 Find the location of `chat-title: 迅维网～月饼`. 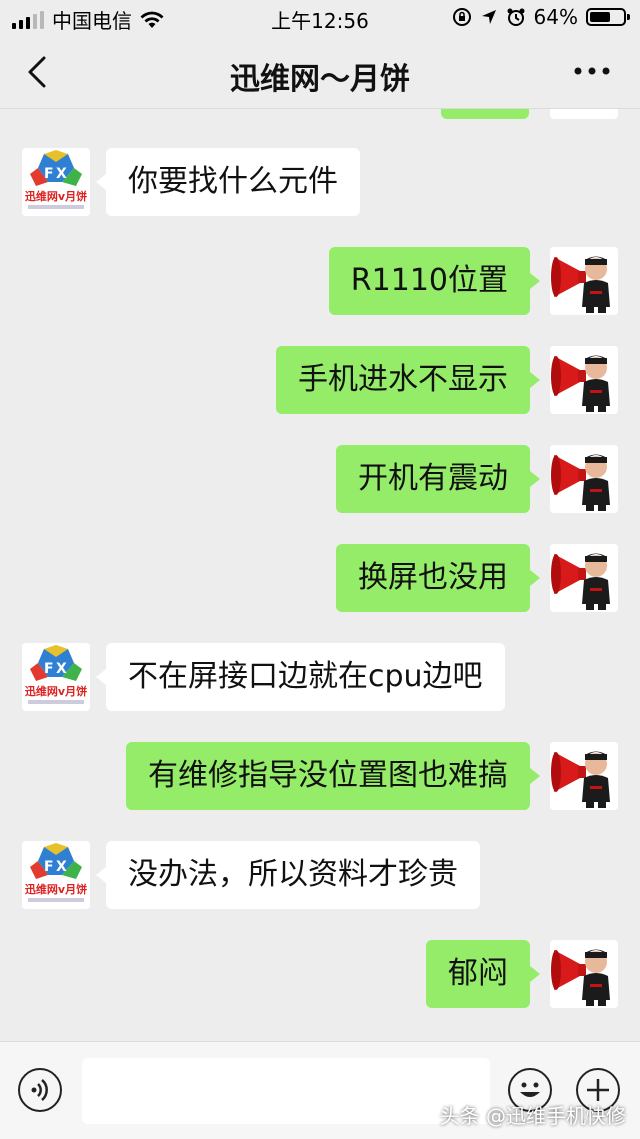

chat-title: 迅维网～月饼 is located at coordinates (320, 79).